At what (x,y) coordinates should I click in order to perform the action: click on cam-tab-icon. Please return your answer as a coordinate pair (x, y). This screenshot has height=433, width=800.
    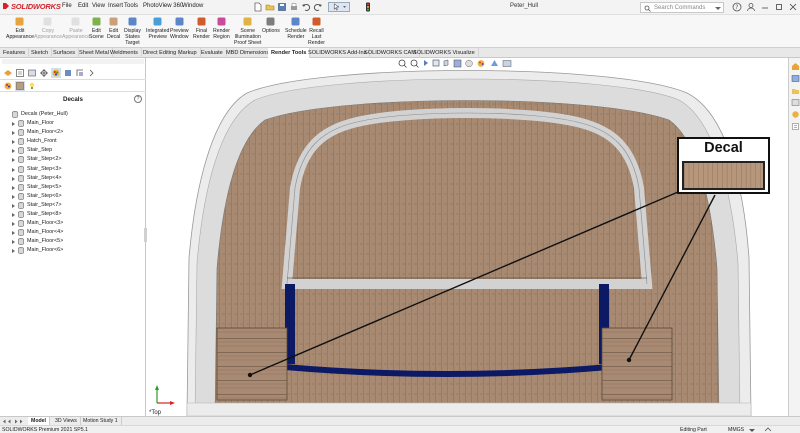
    Looking at the image, I should click on (68, 73).